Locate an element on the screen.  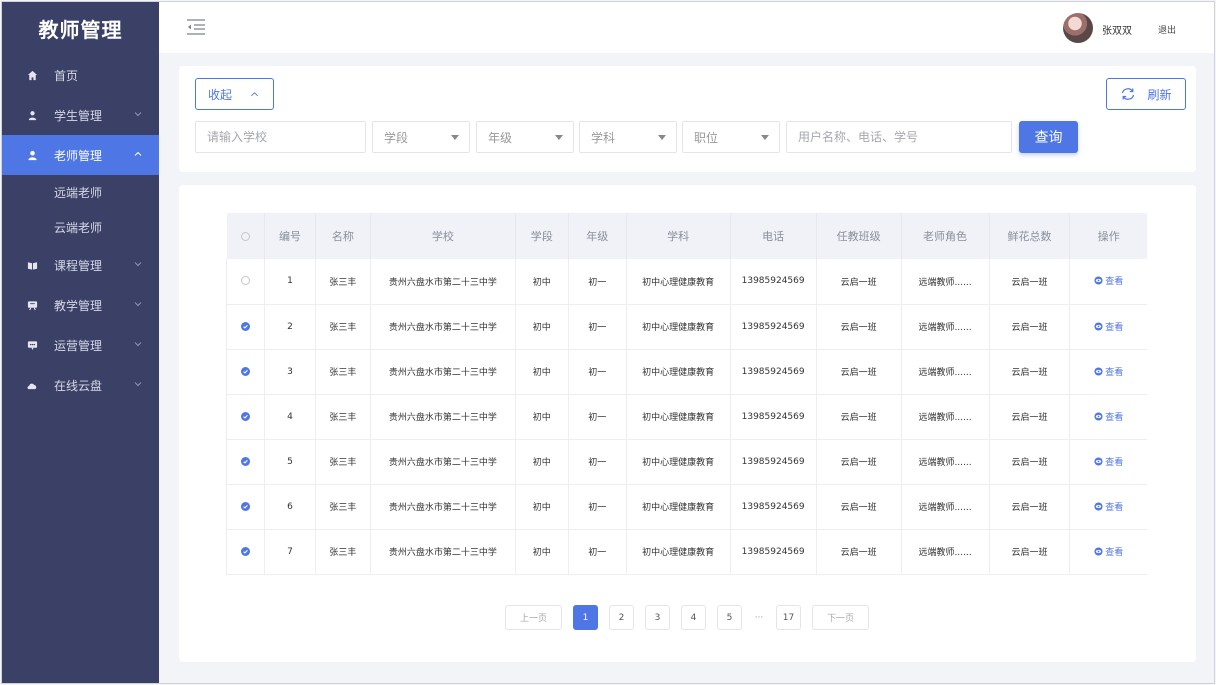
cell-id: 4 is located at coordinates (290, 417).